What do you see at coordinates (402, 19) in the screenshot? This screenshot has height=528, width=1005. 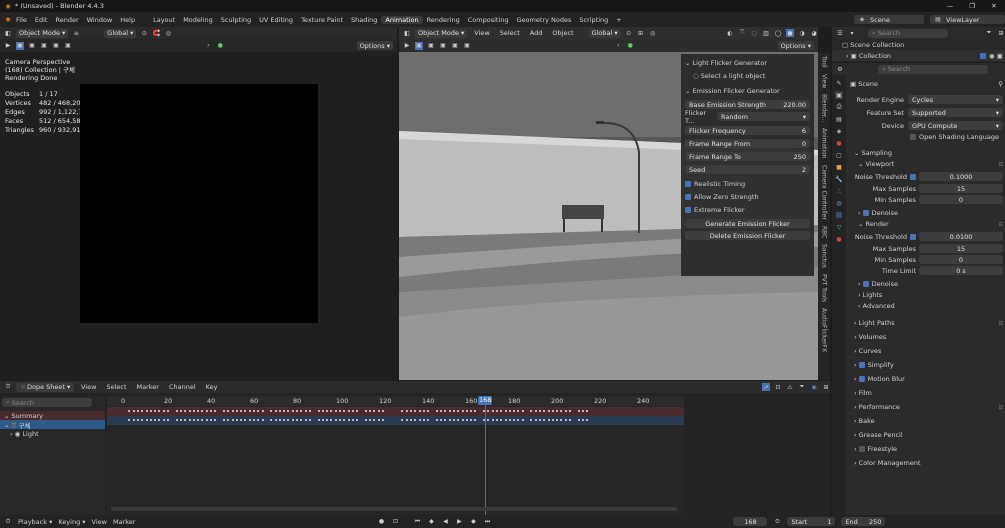 I see `tab-animation: Animation` at bounding box center [402, 19].